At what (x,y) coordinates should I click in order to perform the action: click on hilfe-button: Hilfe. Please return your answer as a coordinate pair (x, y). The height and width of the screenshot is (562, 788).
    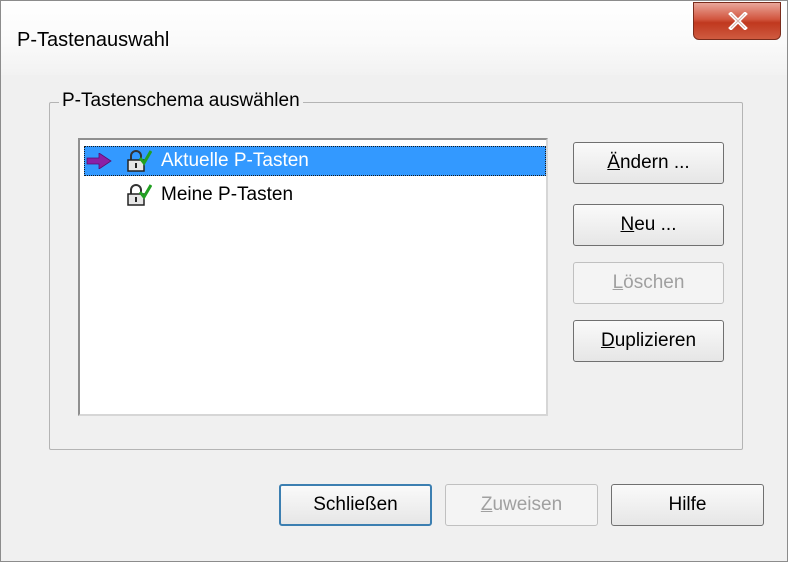
    Looking at the image, I should click on (687, 505).